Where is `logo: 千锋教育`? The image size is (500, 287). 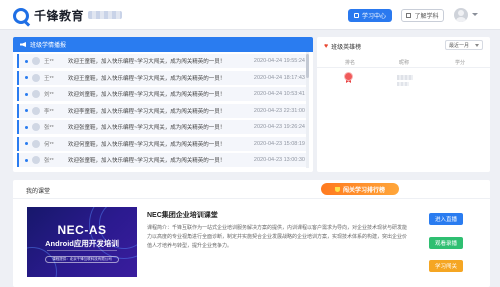 logo: 千锋教育 is located at coordinates (48, 15).